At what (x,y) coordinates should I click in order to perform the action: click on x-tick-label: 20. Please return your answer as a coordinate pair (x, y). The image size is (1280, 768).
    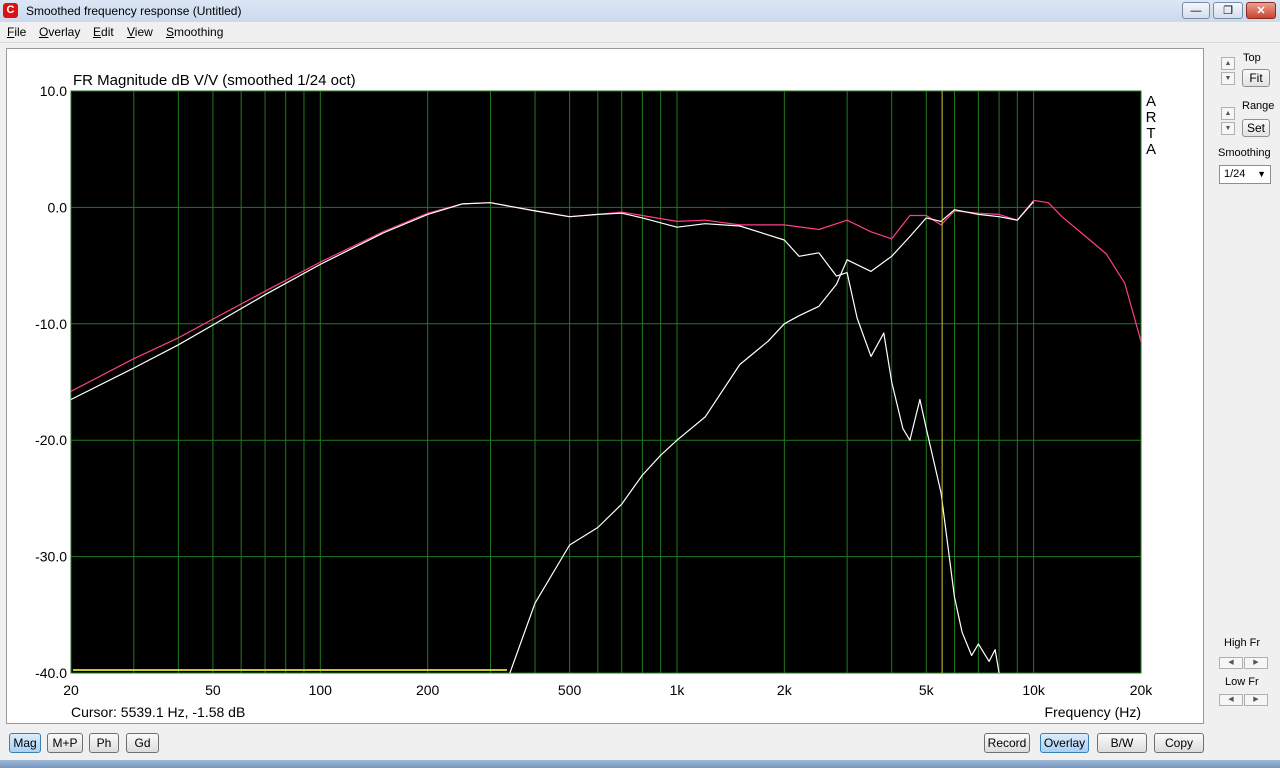
    Looking at the image, I should click on (71, 690).